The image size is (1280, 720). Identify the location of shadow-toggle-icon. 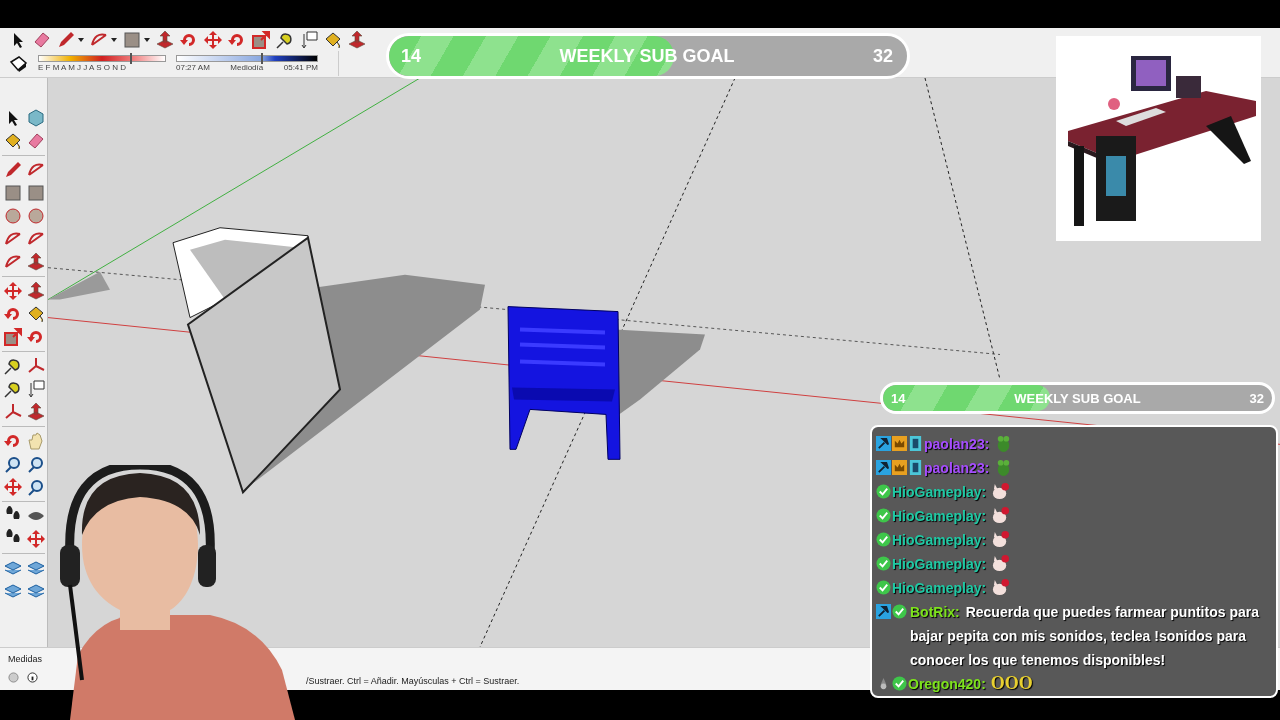
(18, 63).